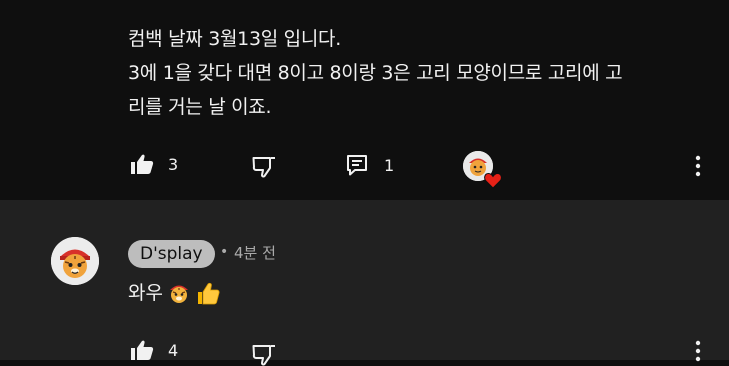 The height and width of the screenshot is (366, 729). I want to click on reply-count: 1, so click(389, 165).